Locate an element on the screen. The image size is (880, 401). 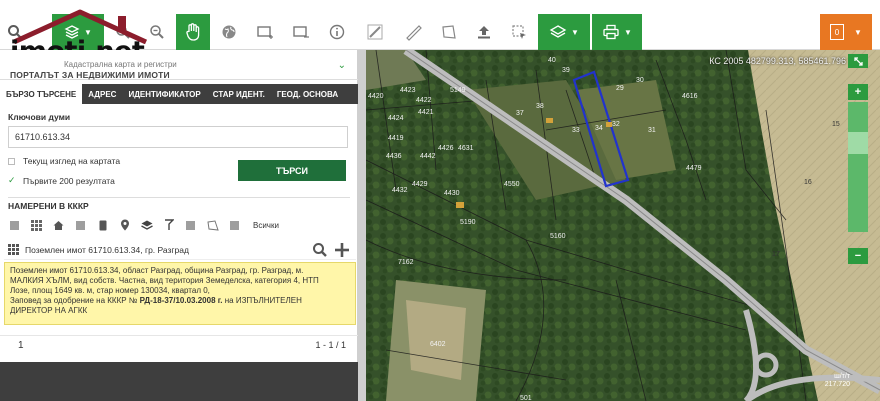
tab-address: АДРЕС is located at coordinates (102, 94).